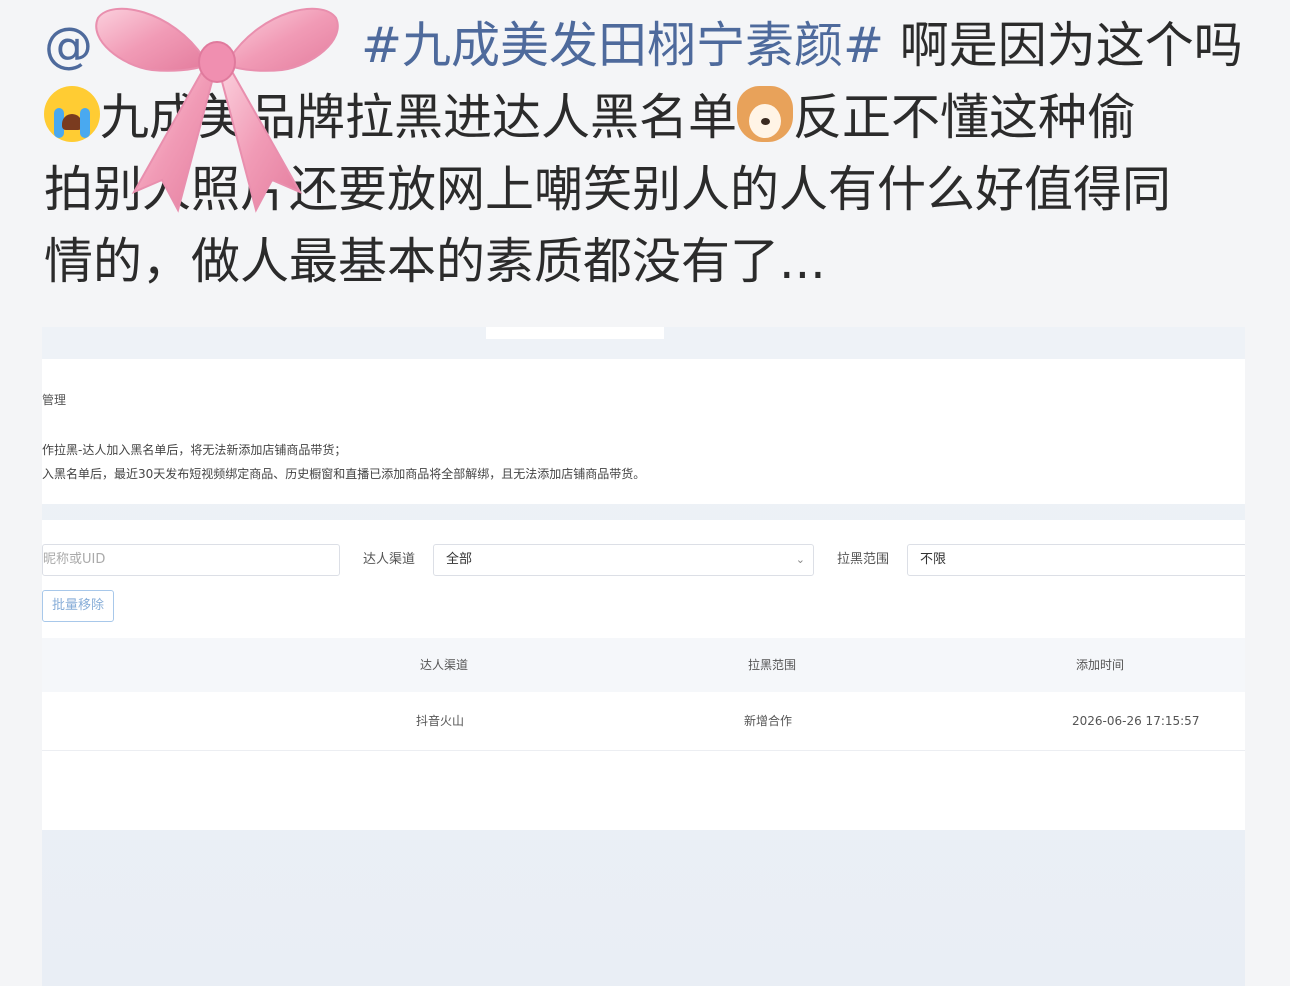 The height and width of the screenshot is (986, 1290). Describe the element at coordinates (933, 559) in the screenshot. I see `range-select-value: 不限` at that location.